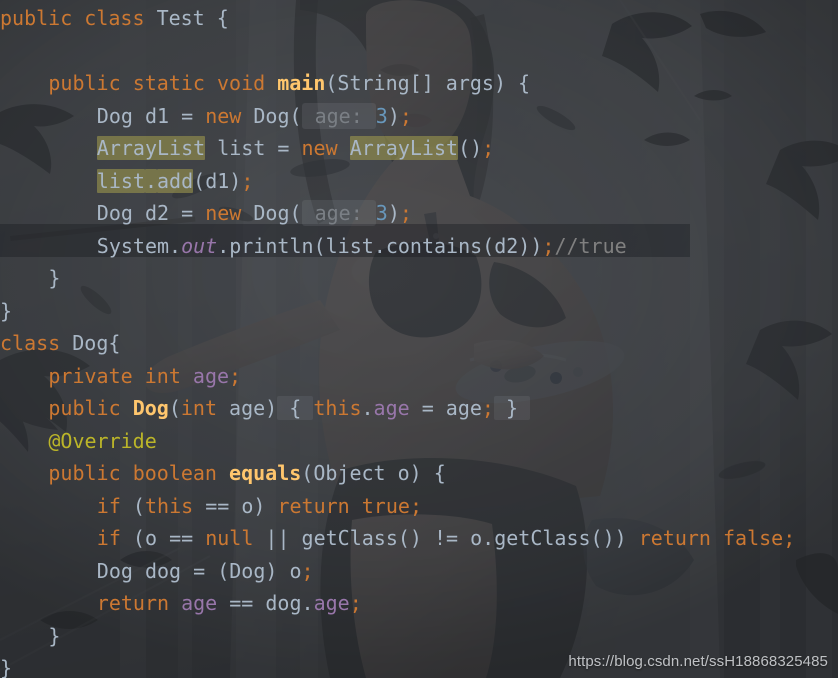 The image size is (838, 678). I want to click on code-token: return, so click(133, 603).